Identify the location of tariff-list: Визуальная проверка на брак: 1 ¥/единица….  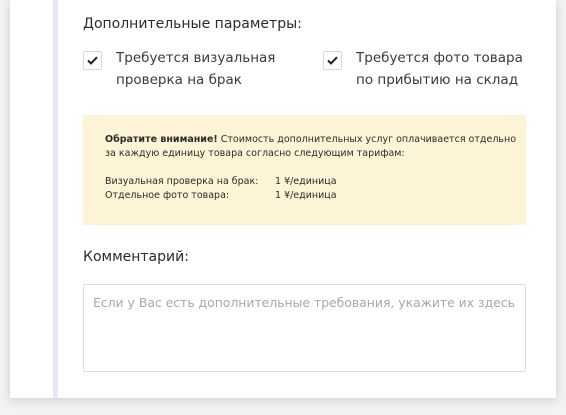
(304, 189).